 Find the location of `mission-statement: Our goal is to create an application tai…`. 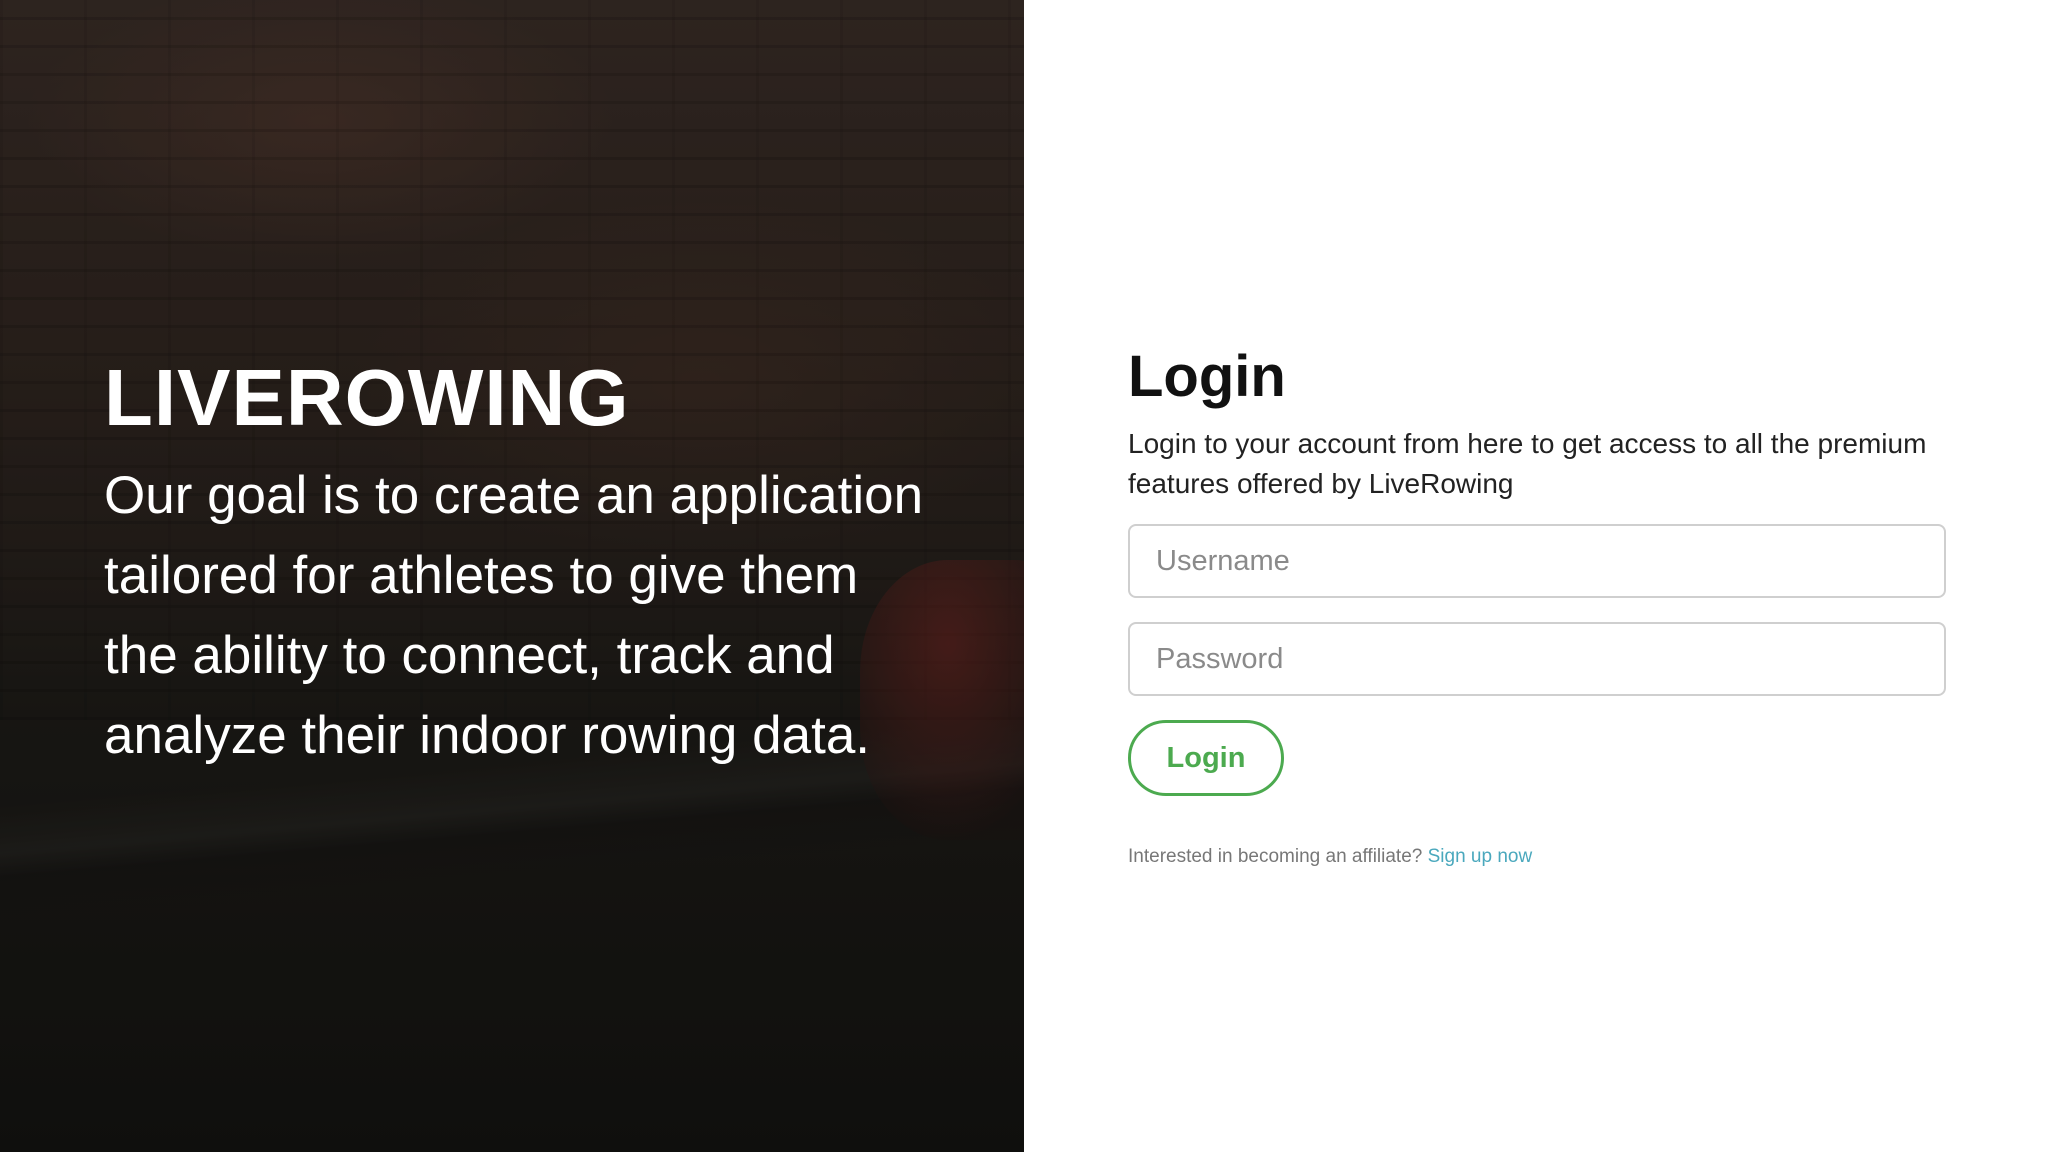

mission-statement: Our goal is to create an application tai… is located at coordinates (514, 615).